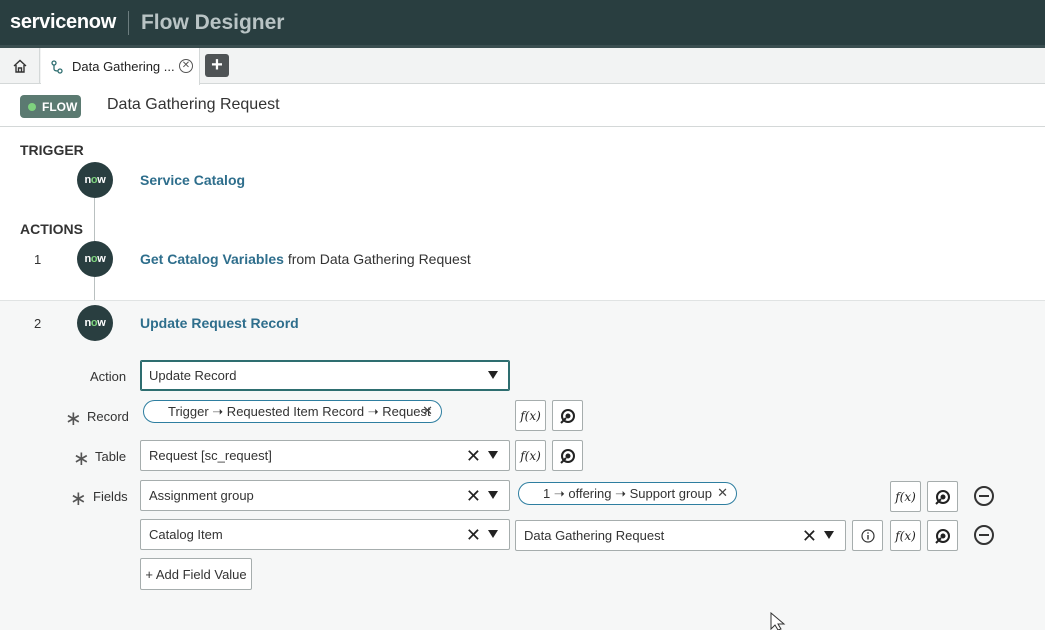 The width and height of the screenshot is (1045, 630). I want to click on status-dot-icon, so click(32, 106).